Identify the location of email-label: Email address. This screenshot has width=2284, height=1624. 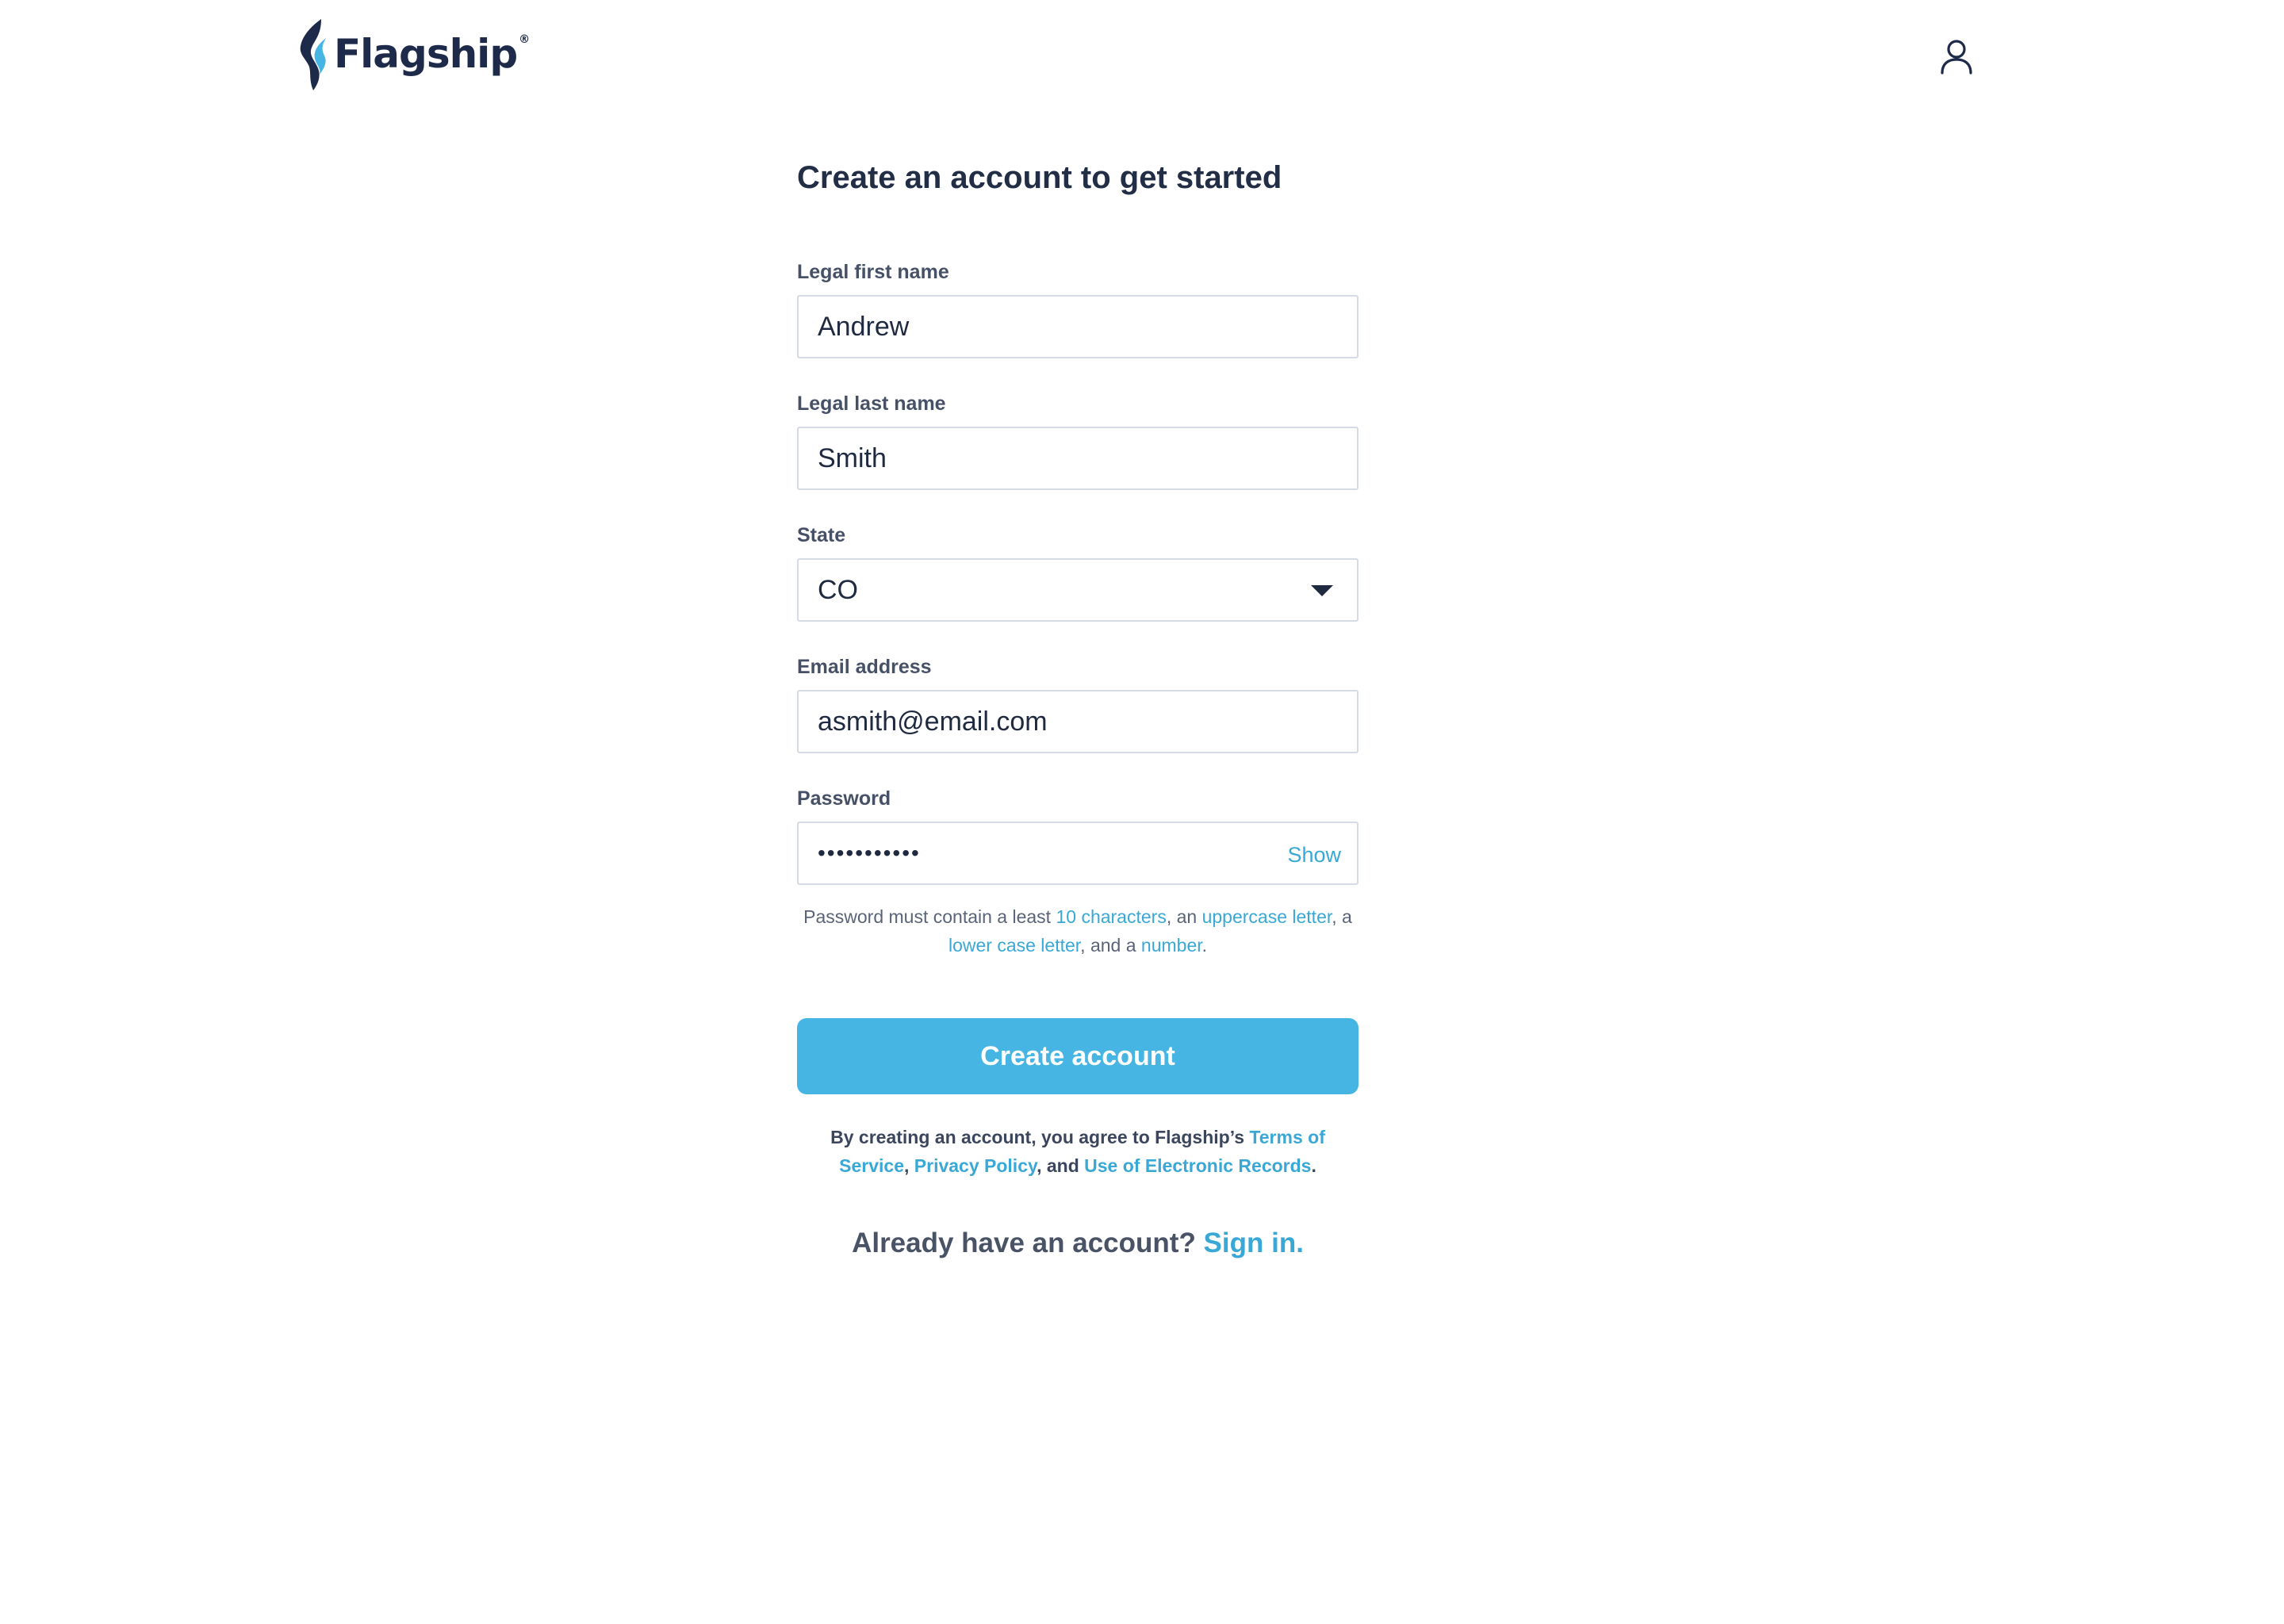
(864, 667).